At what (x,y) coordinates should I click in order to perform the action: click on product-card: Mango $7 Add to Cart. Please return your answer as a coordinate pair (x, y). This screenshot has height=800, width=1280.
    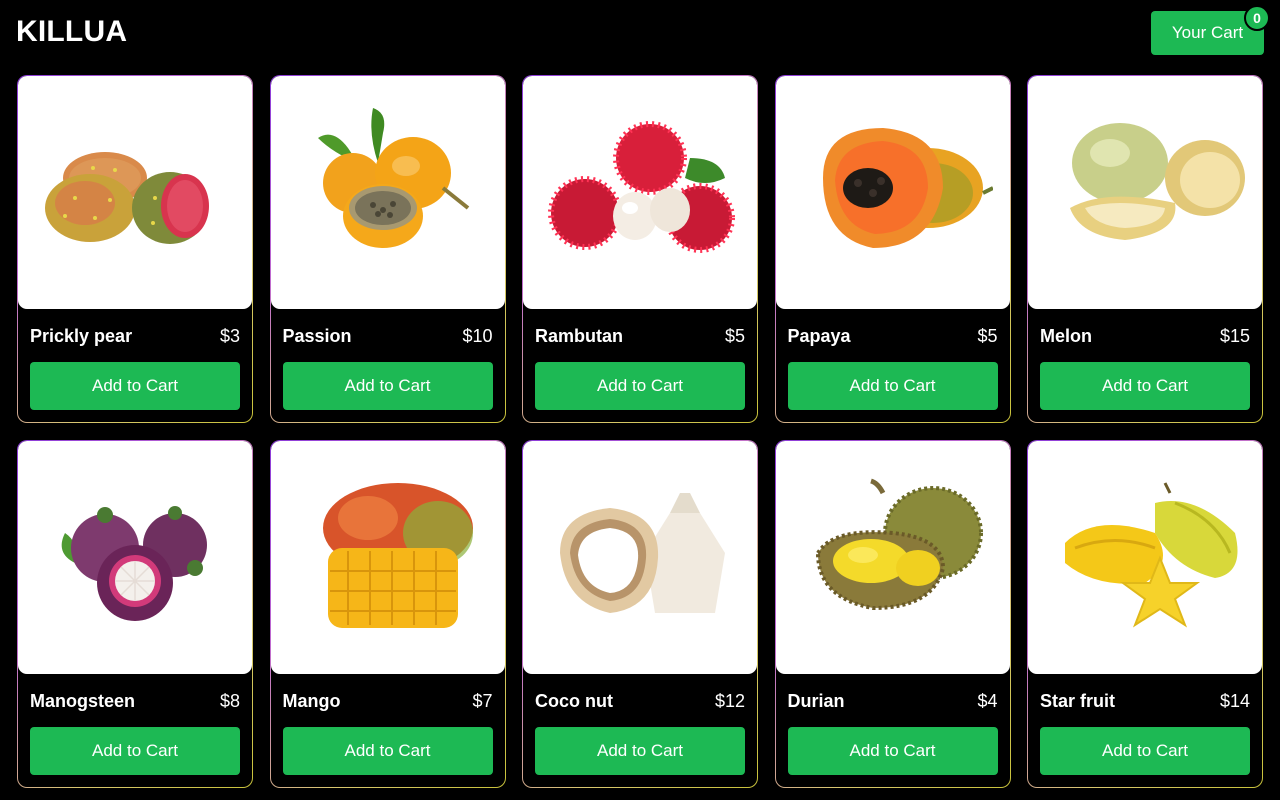
    Looking at the image, I should click on (387, 614).